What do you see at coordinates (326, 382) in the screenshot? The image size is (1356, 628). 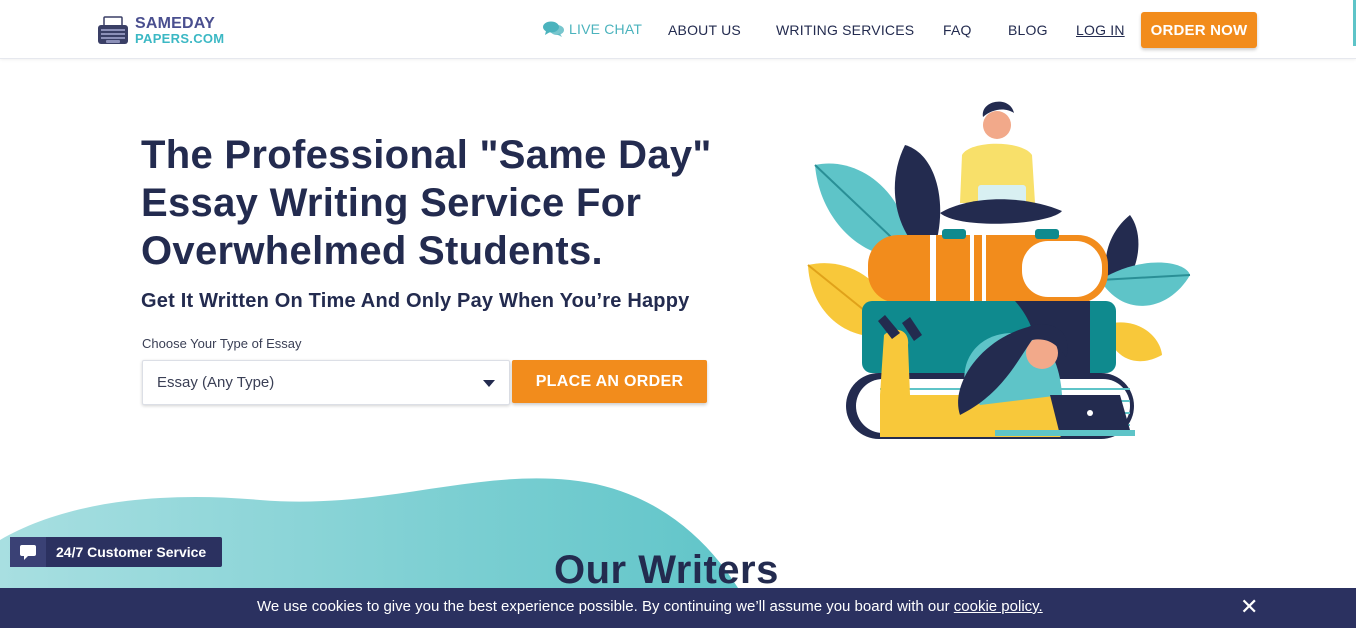 I see `essay-type-select: Essay (Any Type)` at bounding box center [326, 382].